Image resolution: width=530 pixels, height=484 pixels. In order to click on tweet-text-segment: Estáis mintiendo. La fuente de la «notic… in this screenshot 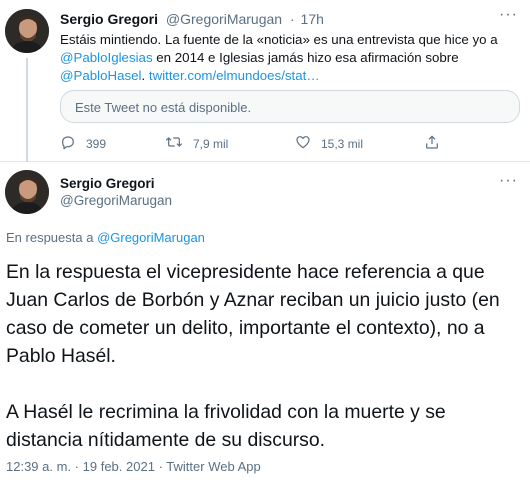, I will do `click(279, 39)`.